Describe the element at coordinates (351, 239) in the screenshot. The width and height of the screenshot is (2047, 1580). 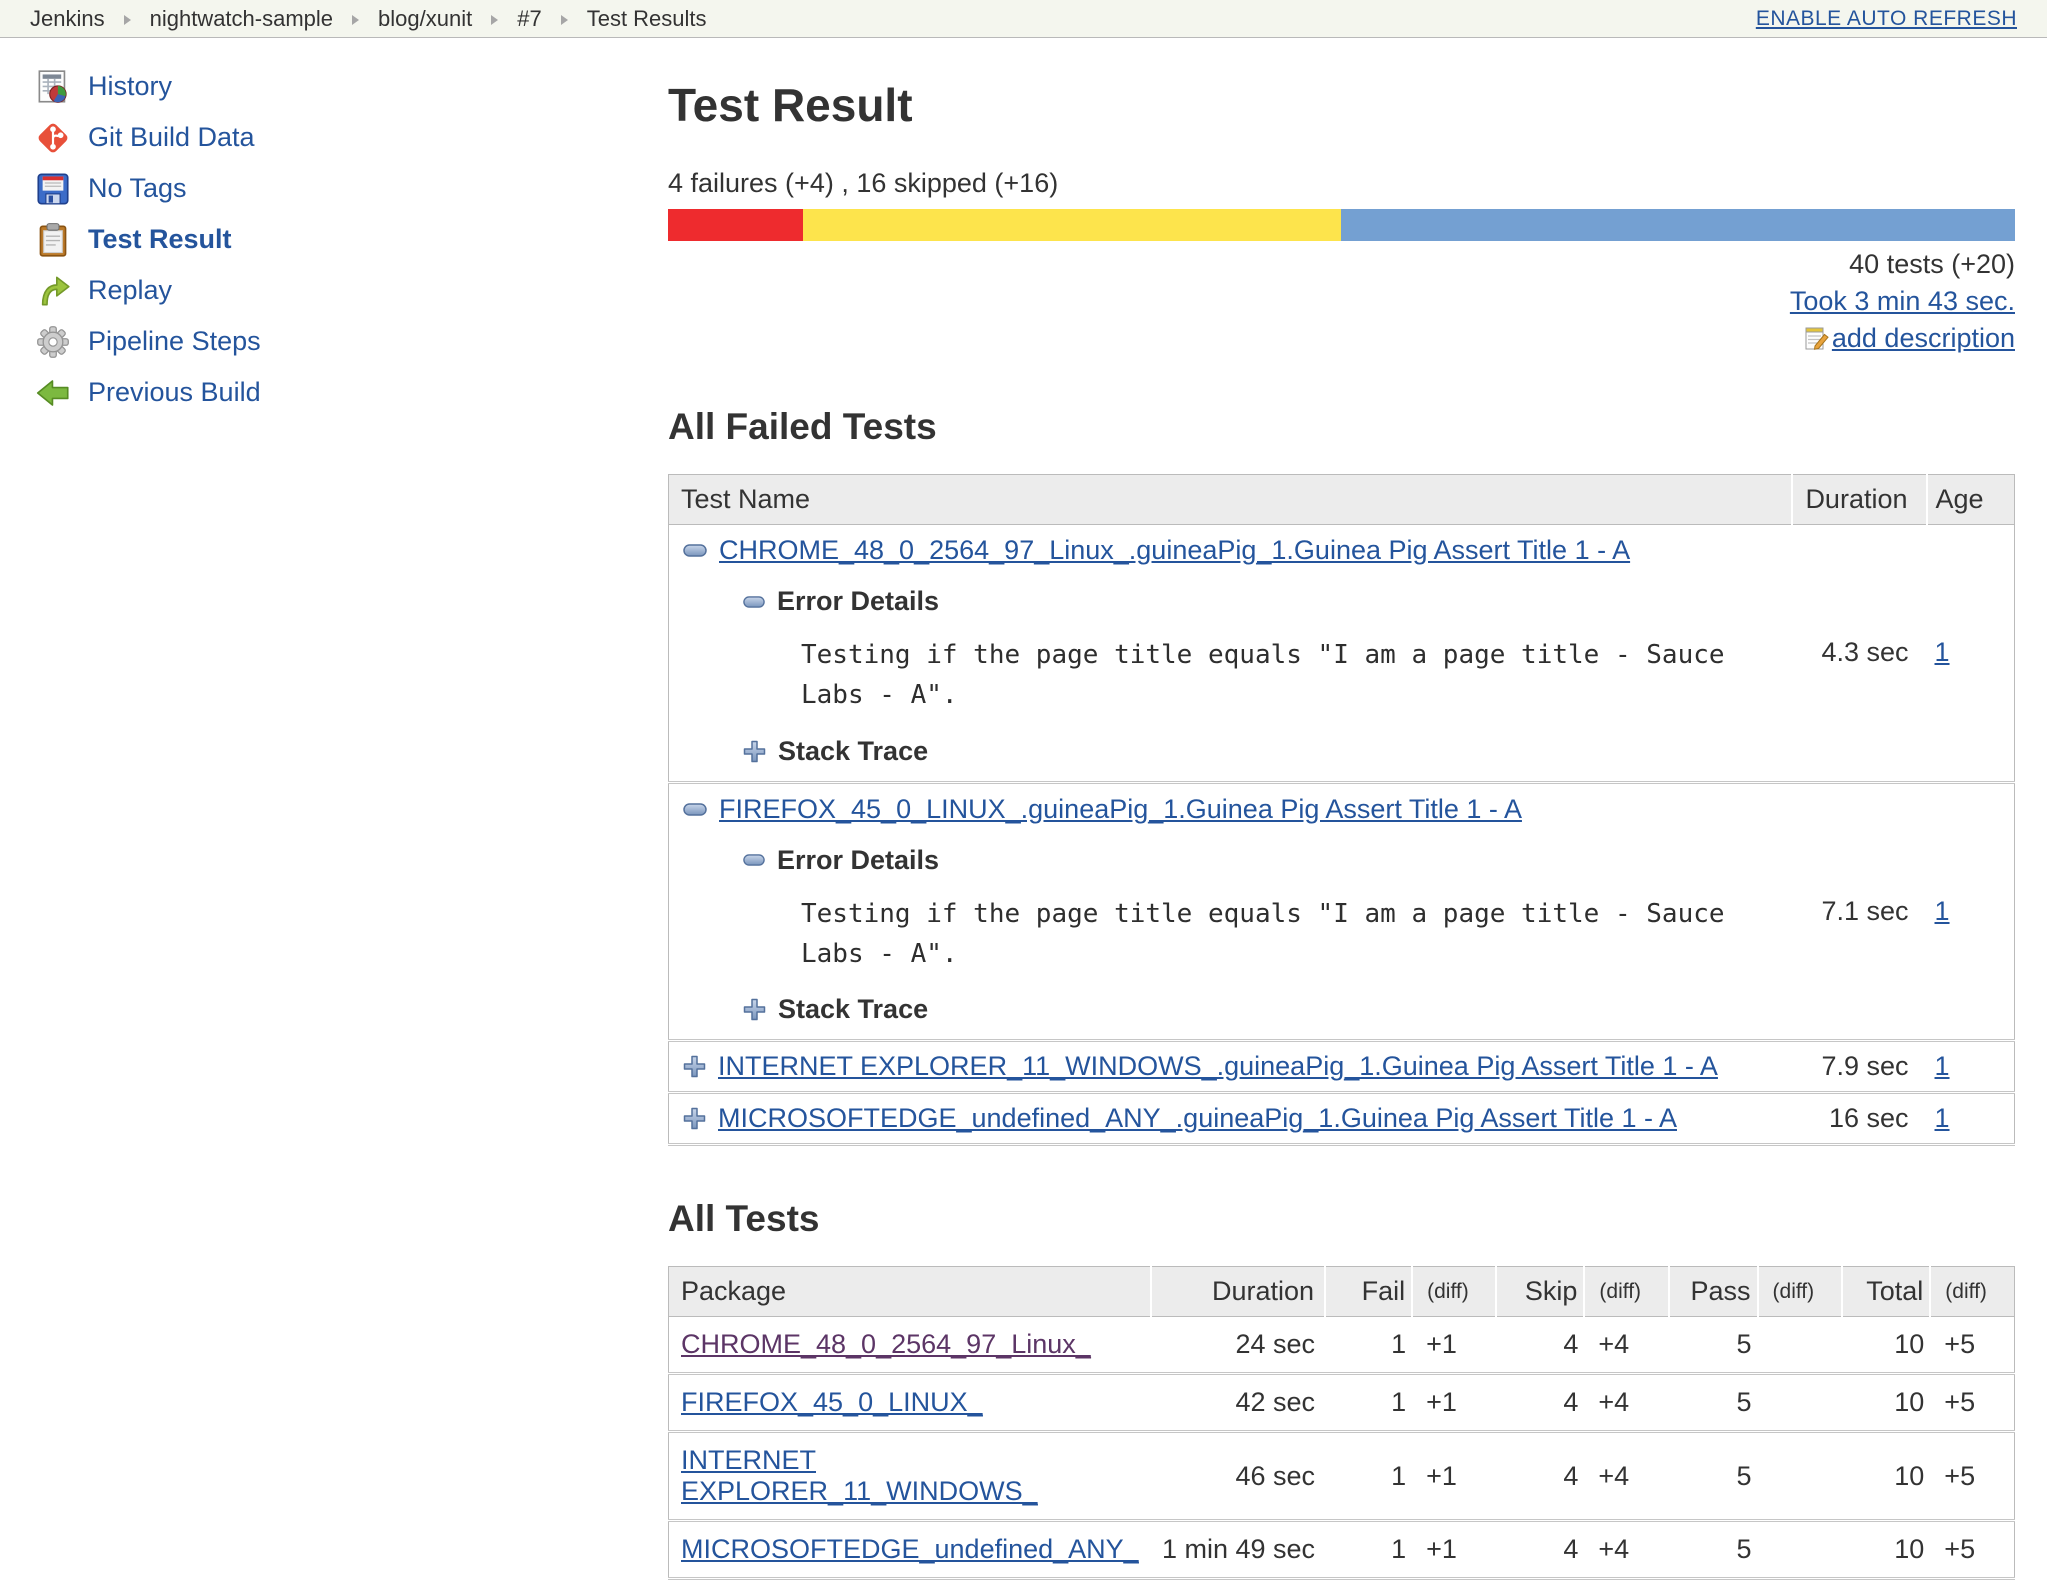
I see `sidebar-item-test-result: Test Result` at that location.